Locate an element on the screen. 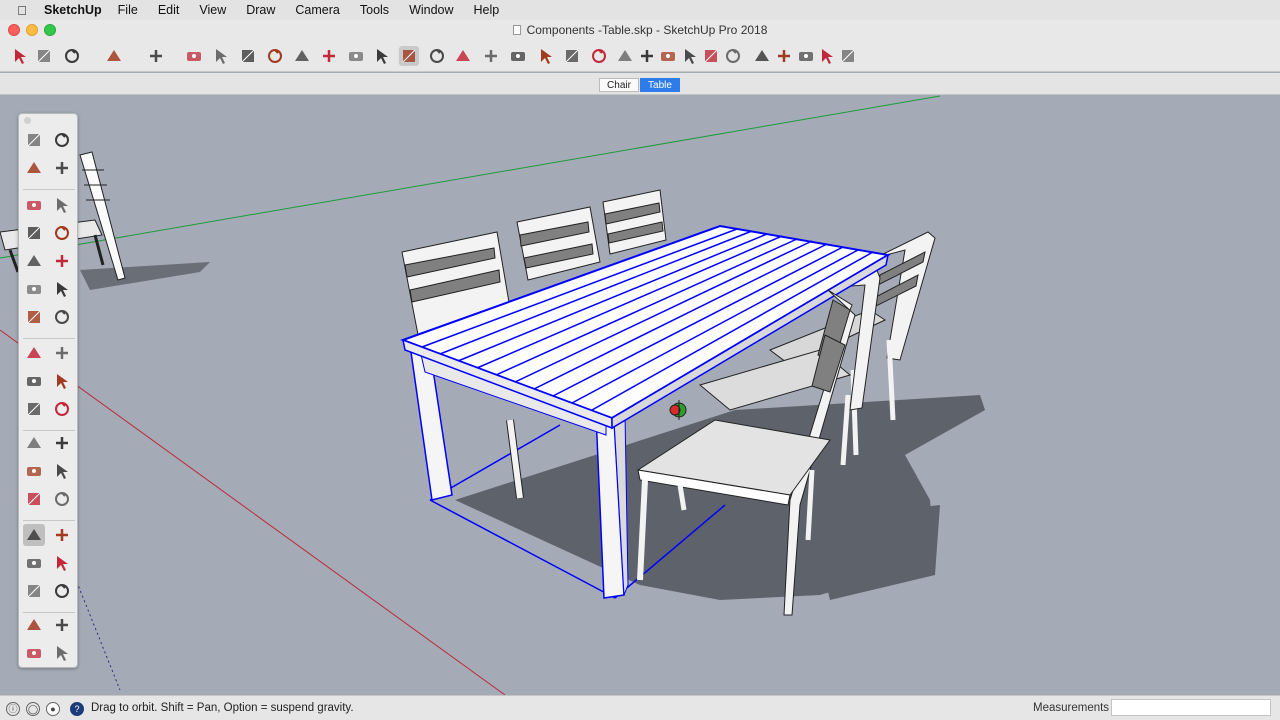 This screenshot has height=720, width=1280. palette-move-button is located at coordinates (34, 353).